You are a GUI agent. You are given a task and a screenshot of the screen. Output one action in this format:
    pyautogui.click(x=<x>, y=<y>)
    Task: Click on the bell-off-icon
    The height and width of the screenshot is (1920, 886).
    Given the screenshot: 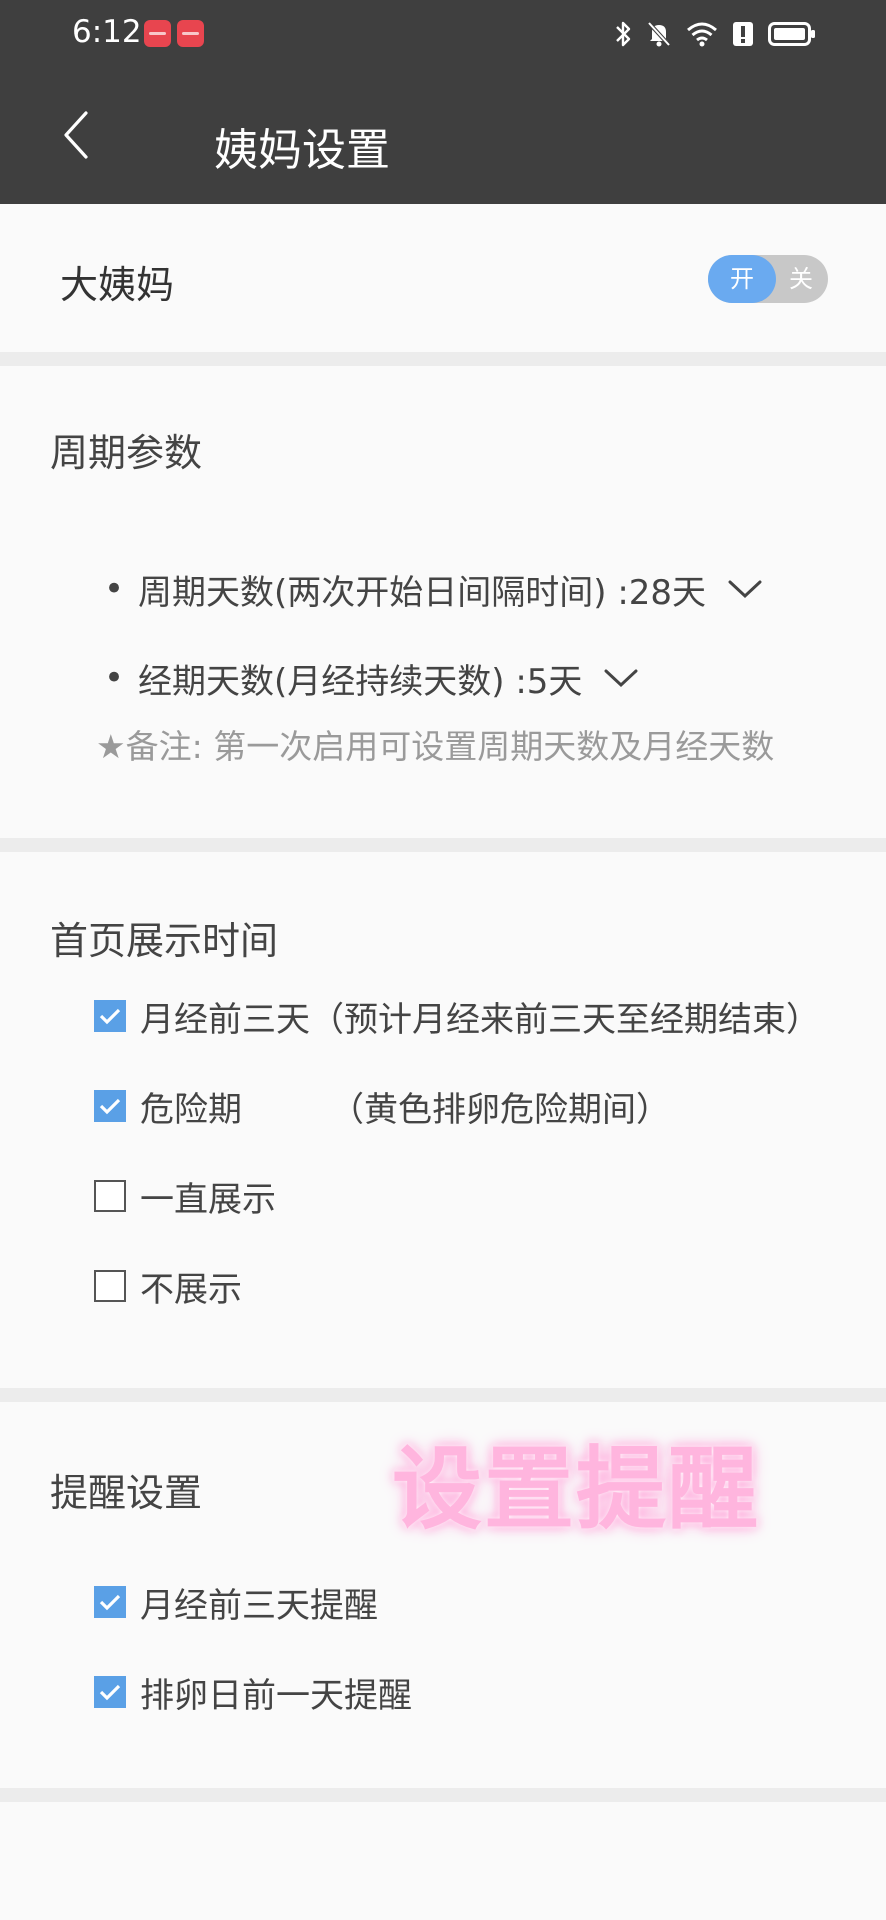 What is the action you would take?
    pyautogui.click(x=659, y=34)
    